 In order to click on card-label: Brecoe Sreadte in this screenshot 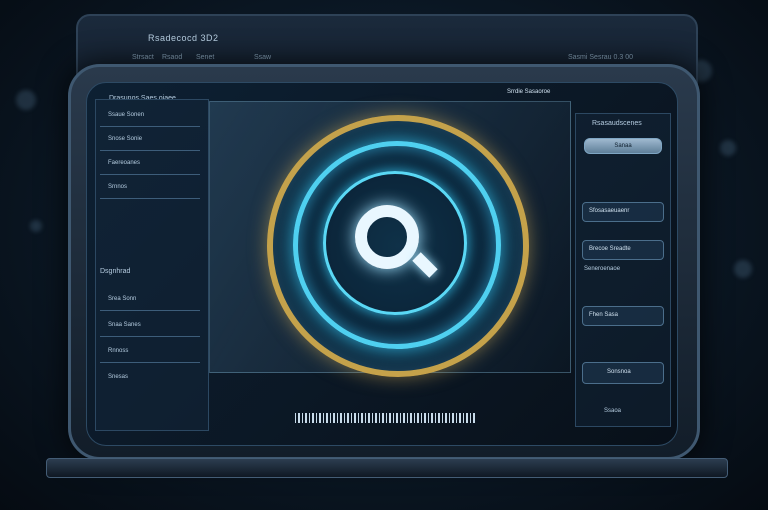, I will do `click(610, 249)`.